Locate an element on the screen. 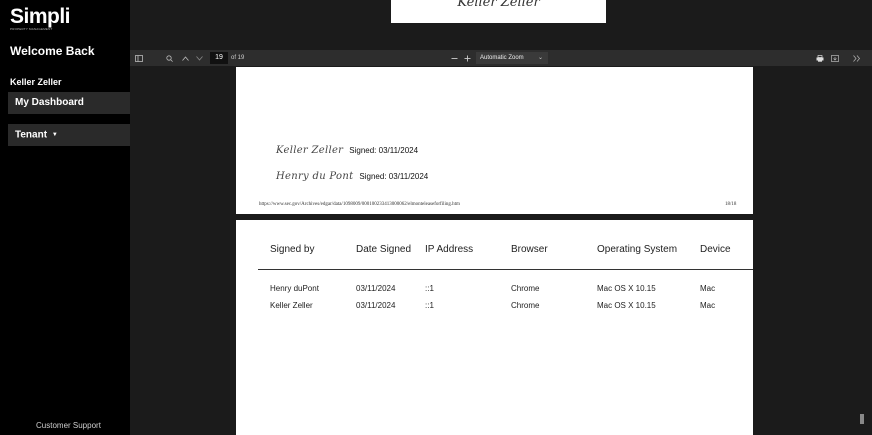 Image resolution: width=872 pixels, height=435 pixels. logo: Simpli PROPERTY MANAGEMENT is located at coordinates (40, 18).